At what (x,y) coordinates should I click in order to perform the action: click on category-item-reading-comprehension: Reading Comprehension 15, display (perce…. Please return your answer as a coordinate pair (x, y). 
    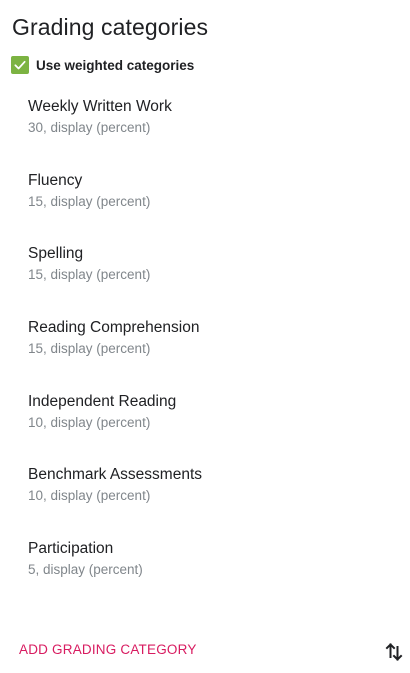
    Looking at the image, I should click on (205, 354).